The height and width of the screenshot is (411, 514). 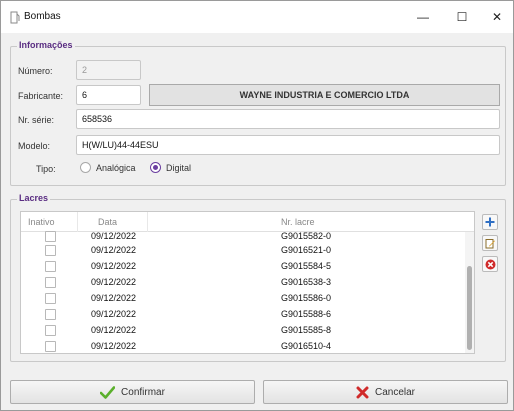 What do you see at coordinates (298, 222) in the screenshot?
I see `column-header-nr-lacre: Nr. lacre` at bounding box center [298, 222].